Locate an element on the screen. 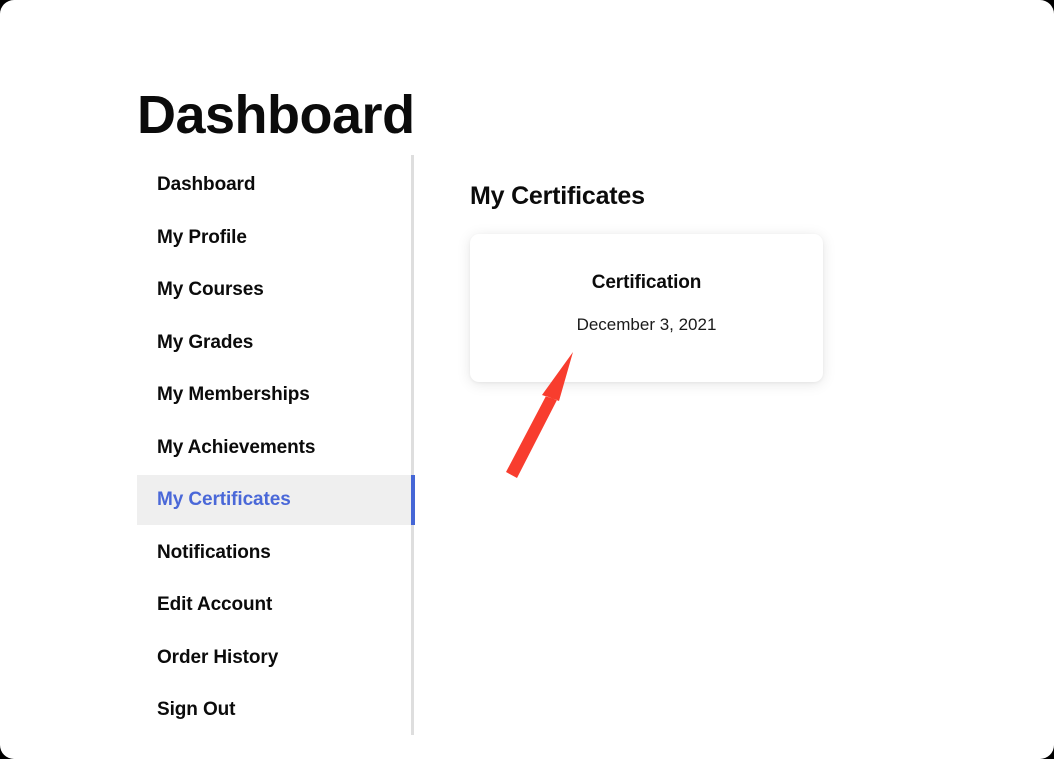 The width and height of the screenshot is (1054, 759). sidebar-item-order-history: Order History is located at coordinates (276, 658).